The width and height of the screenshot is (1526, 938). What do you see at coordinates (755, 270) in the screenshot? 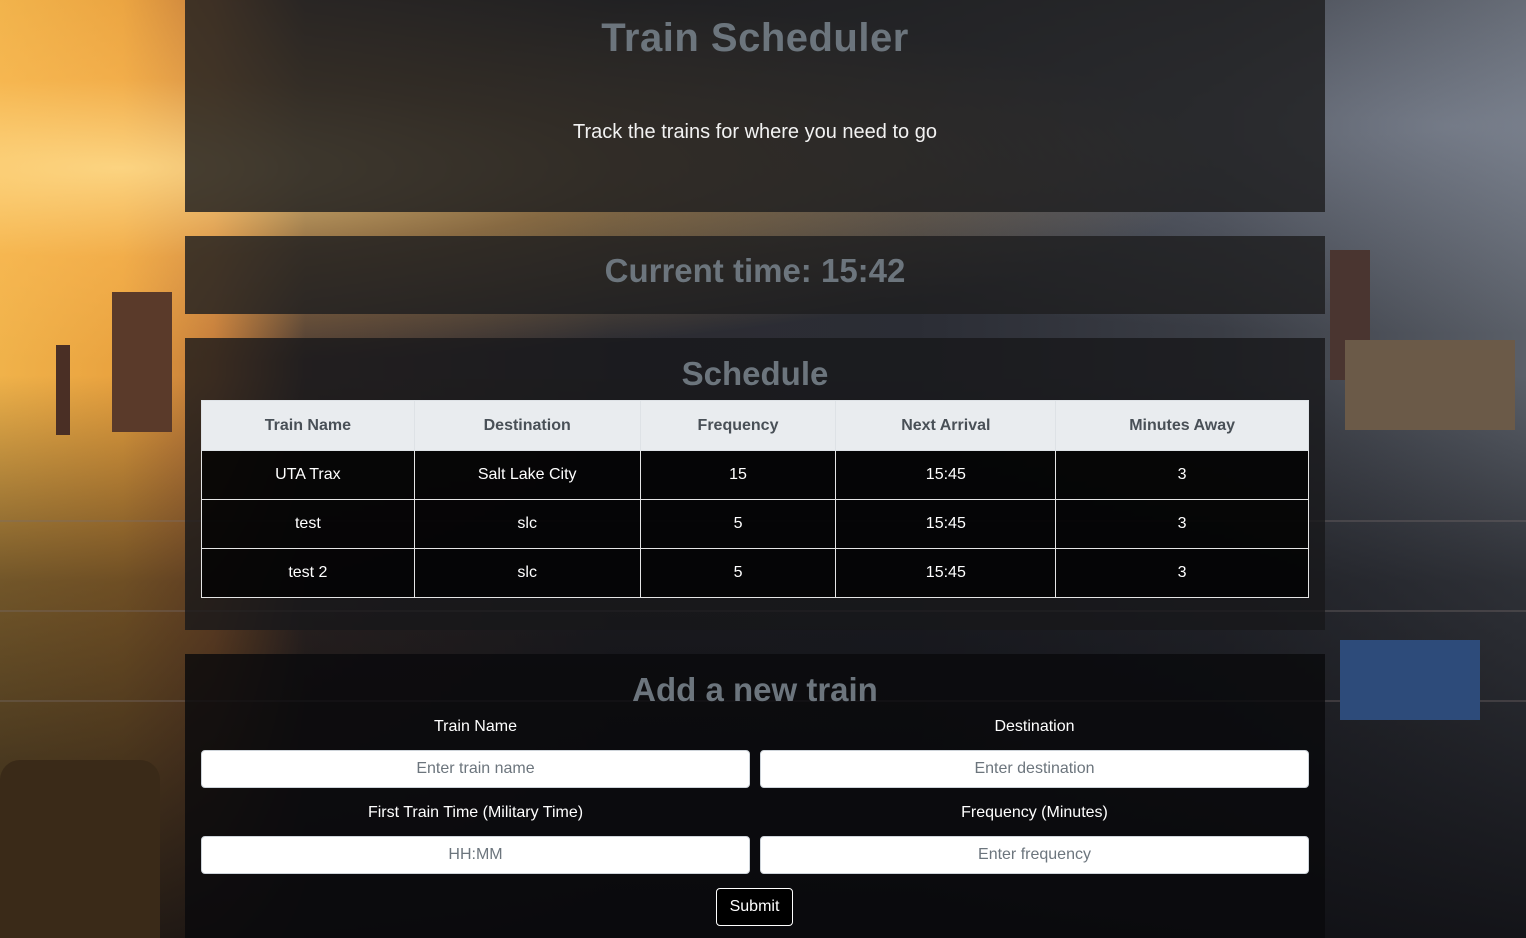
I see `current-time-display: Current time: 15:42` at bounding box center [755, 270].